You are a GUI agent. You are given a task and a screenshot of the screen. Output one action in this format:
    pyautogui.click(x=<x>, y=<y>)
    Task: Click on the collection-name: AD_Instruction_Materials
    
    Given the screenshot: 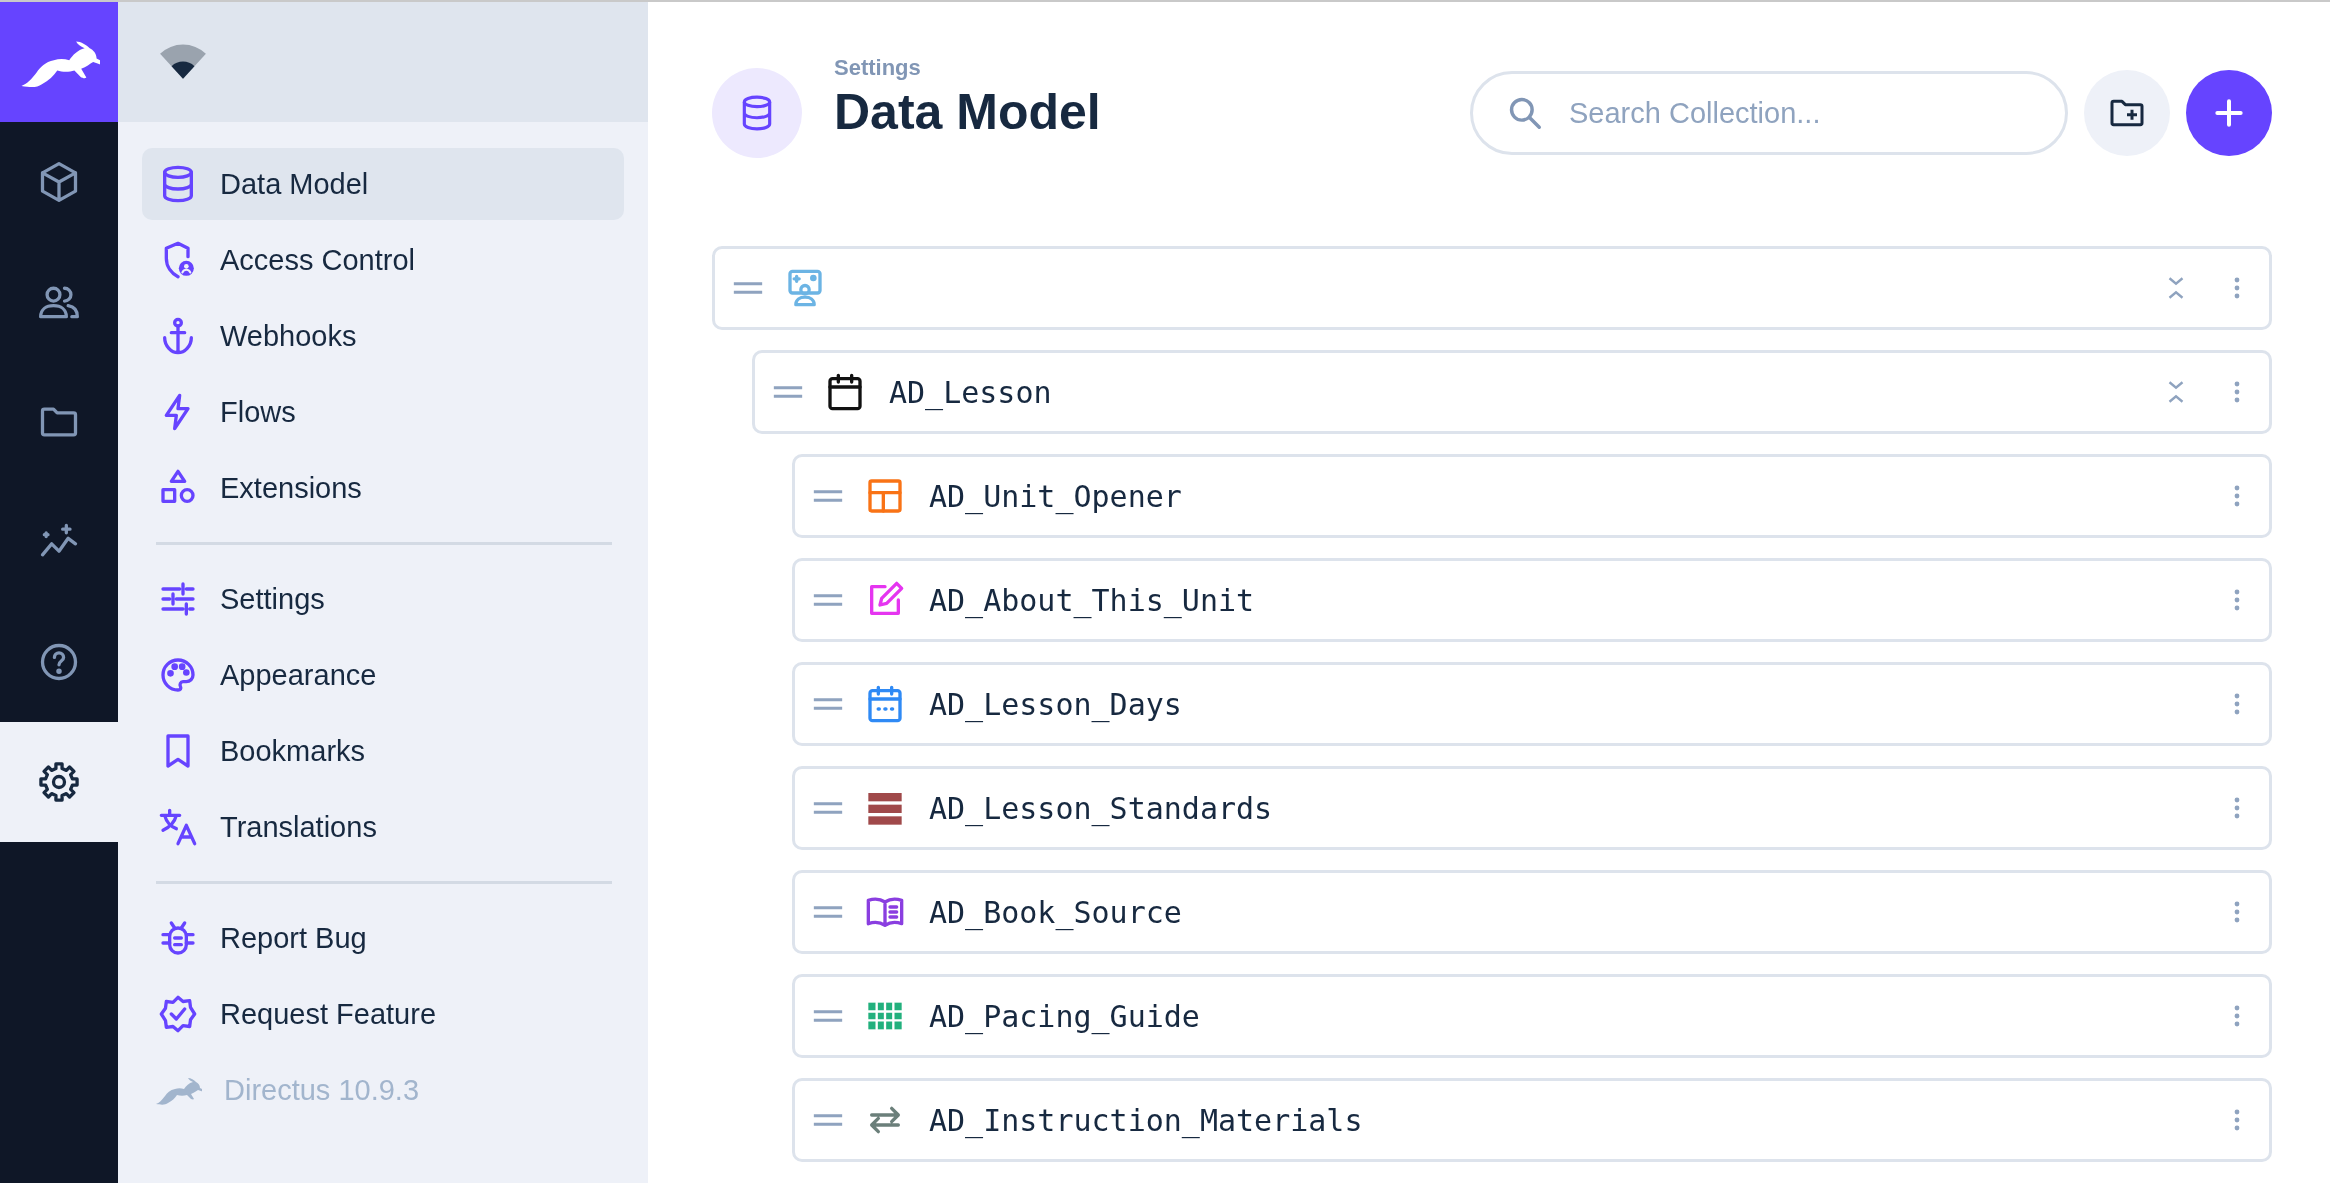 What is the action you would take?
    pyautogui.click(x=1146, y=1120)
    